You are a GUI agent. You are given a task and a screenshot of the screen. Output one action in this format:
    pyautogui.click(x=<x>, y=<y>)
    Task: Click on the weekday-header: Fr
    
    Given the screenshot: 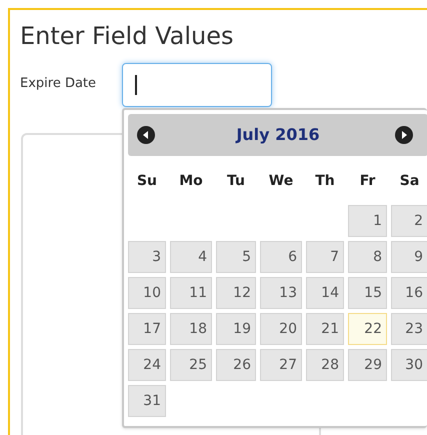 What is the action you would take?
    pyautogui.click(x=367, y=181)
    